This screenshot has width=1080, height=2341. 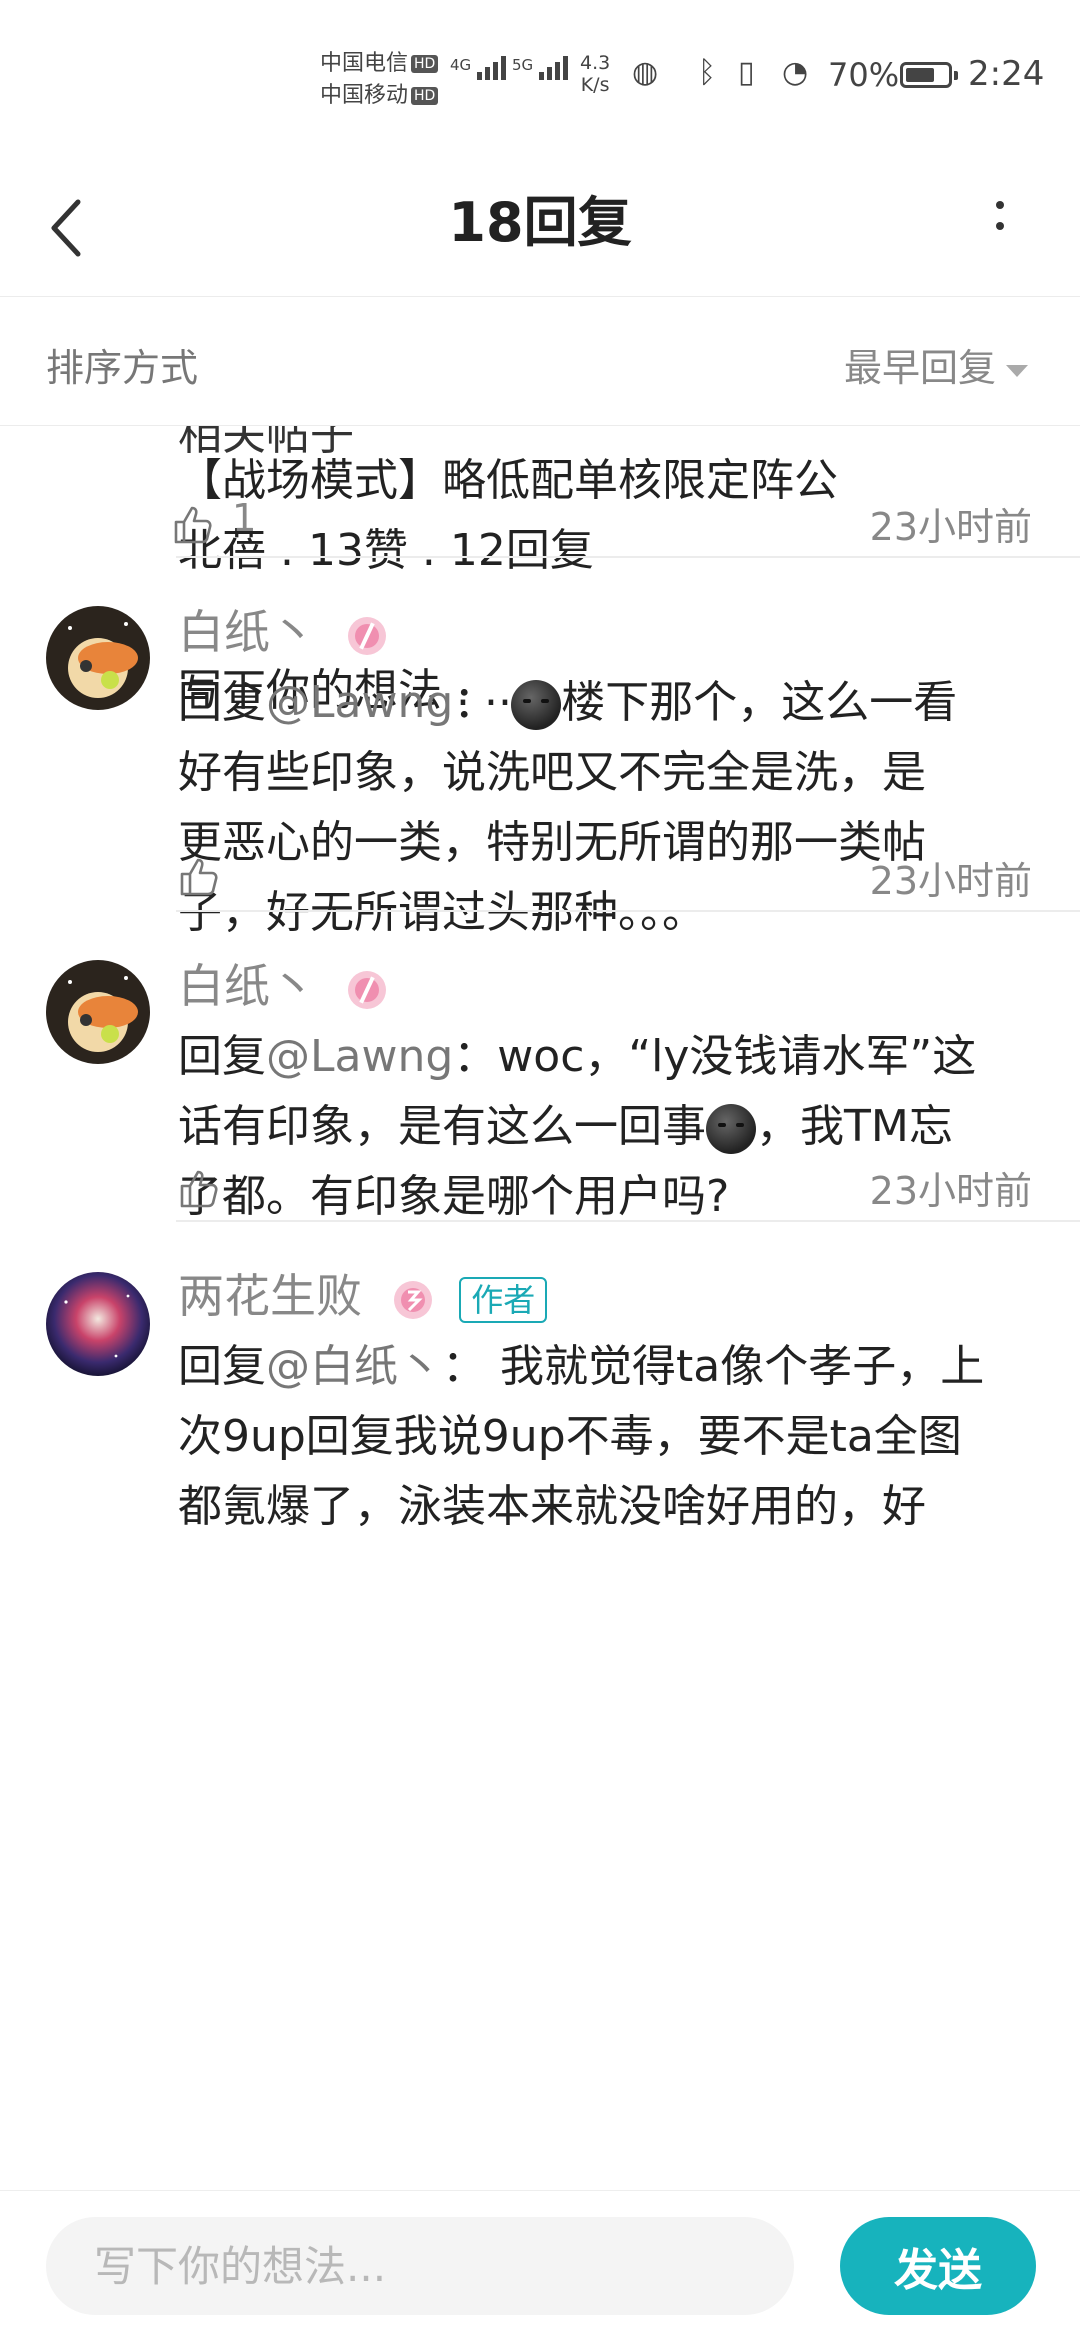 What do you see at coordinates (595, 85) in the screenshot?
I see `speed-unit: K/s` at bounding box center [595, 85].